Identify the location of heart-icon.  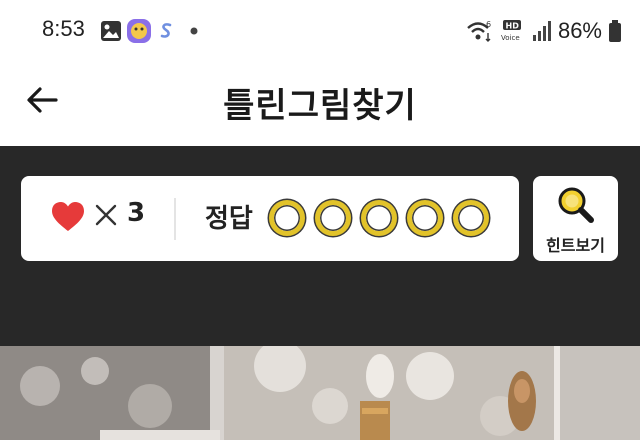
(68, 216).